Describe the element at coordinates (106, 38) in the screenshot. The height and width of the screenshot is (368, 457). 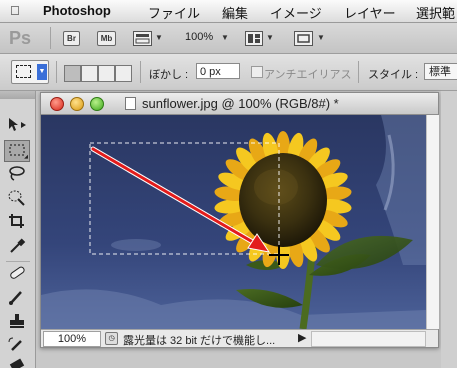
I see `mini-bridge-button: Mb` at that location.